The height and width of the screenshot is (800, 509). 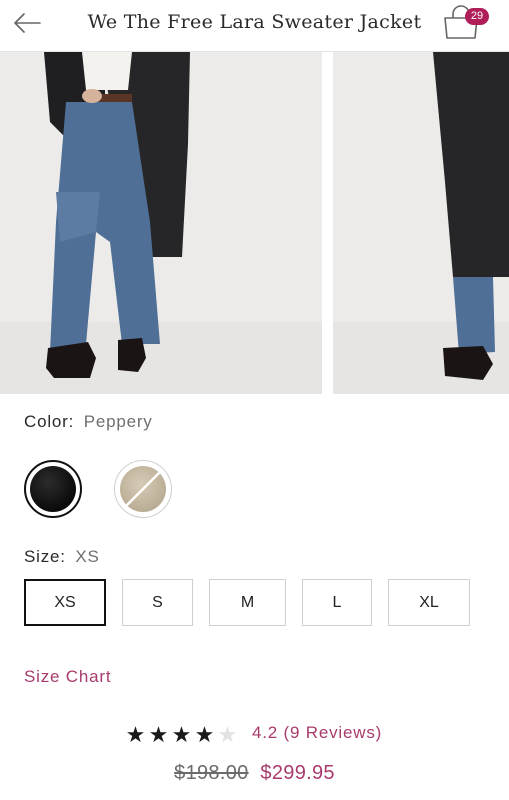 I want to click on rating-summary: ★ ★ ★ ★ ★ 4.2 (9 Reviews), so click(x=254, y=735).